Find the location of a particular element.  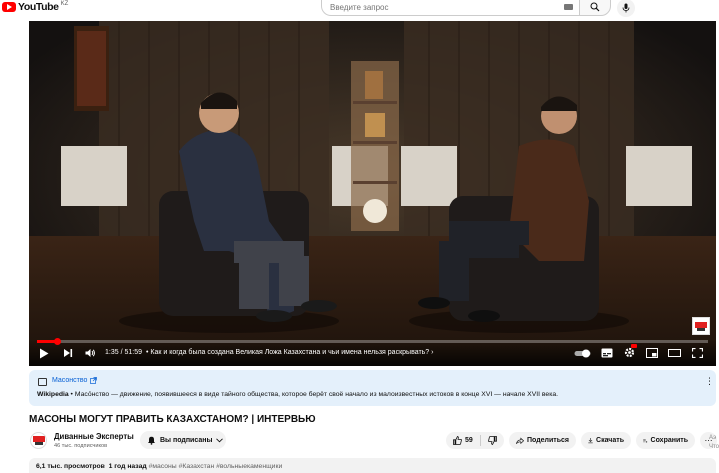

logo-text: YouTube is located at coordinates (38, 7).